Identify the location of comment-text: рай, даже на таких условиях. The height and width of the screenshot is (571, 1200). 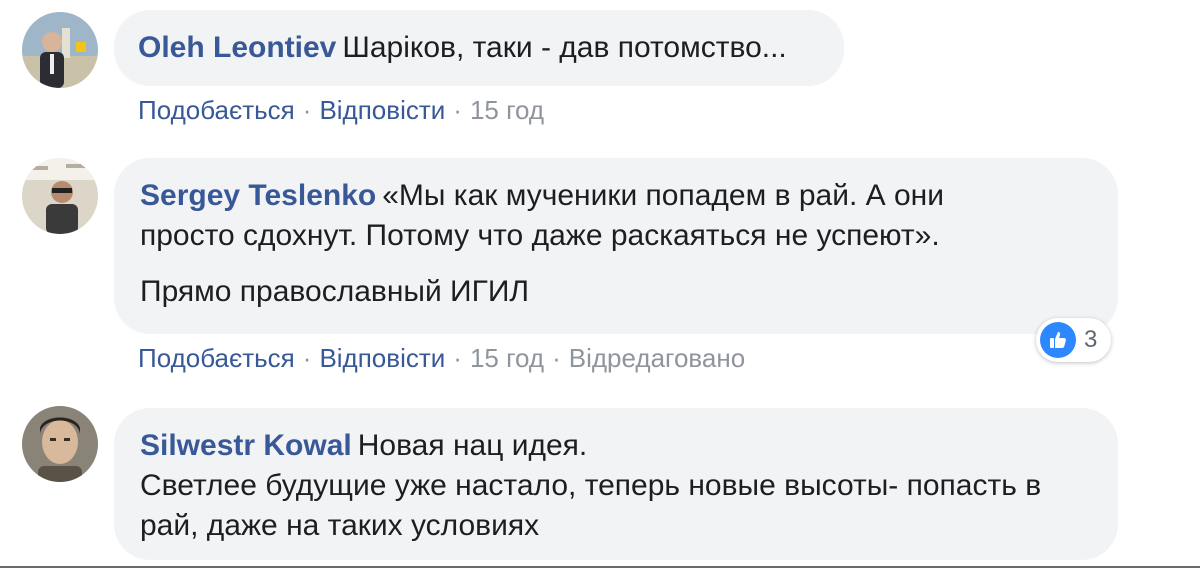
(340, 525).